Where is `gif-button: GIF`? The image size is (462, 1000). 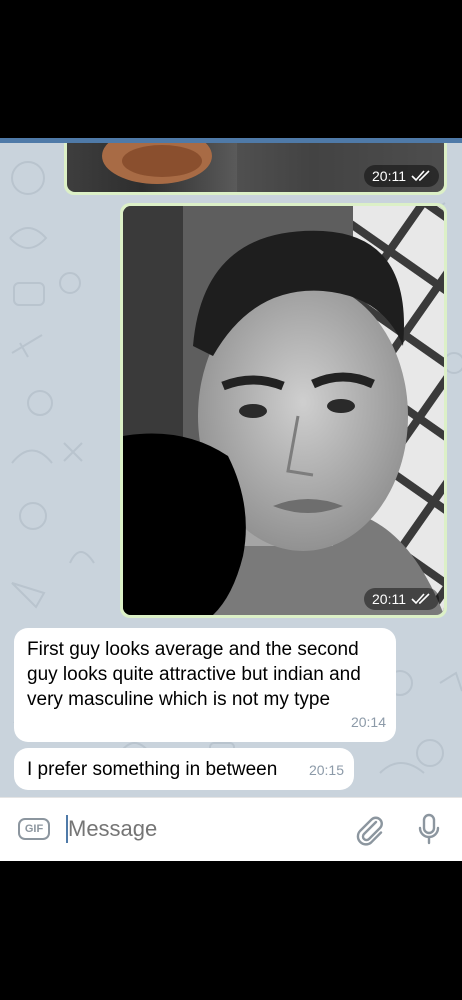
gif-button: GIF is located at coordinates (34, 829).